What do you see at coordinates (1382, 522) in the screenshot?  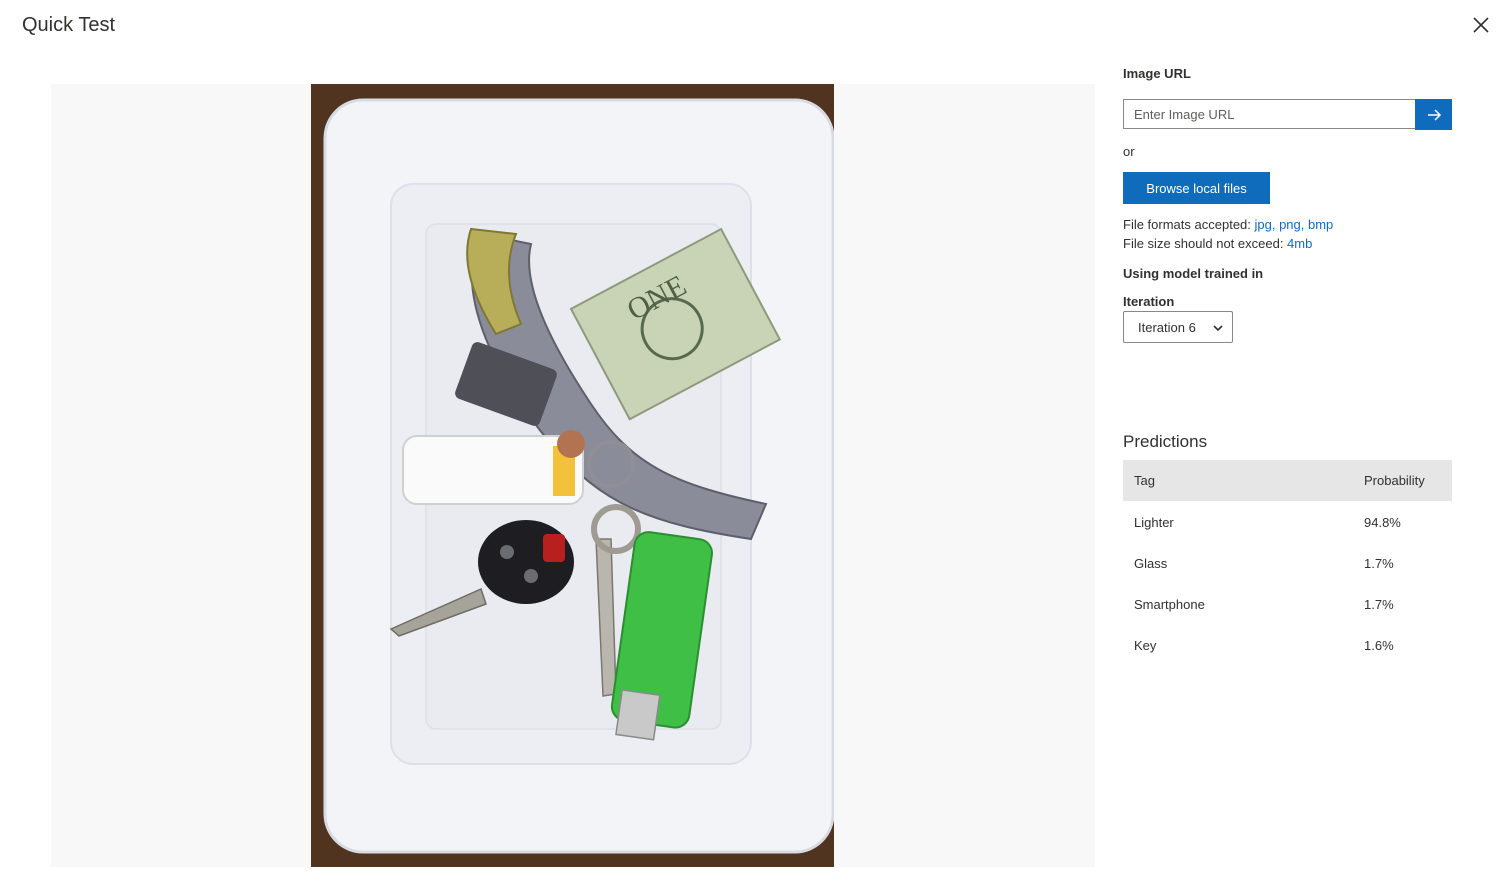 I see `row-probability: 94.8%` at bounding box center [1382, 522].